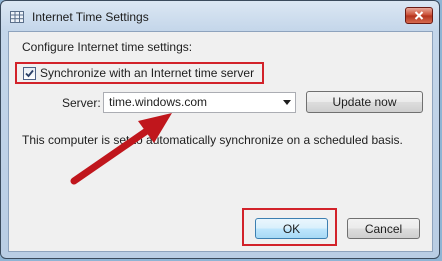 This screenshot has height=261, width=442. I want to click on update-now-button: Update now, so click(364, 102).